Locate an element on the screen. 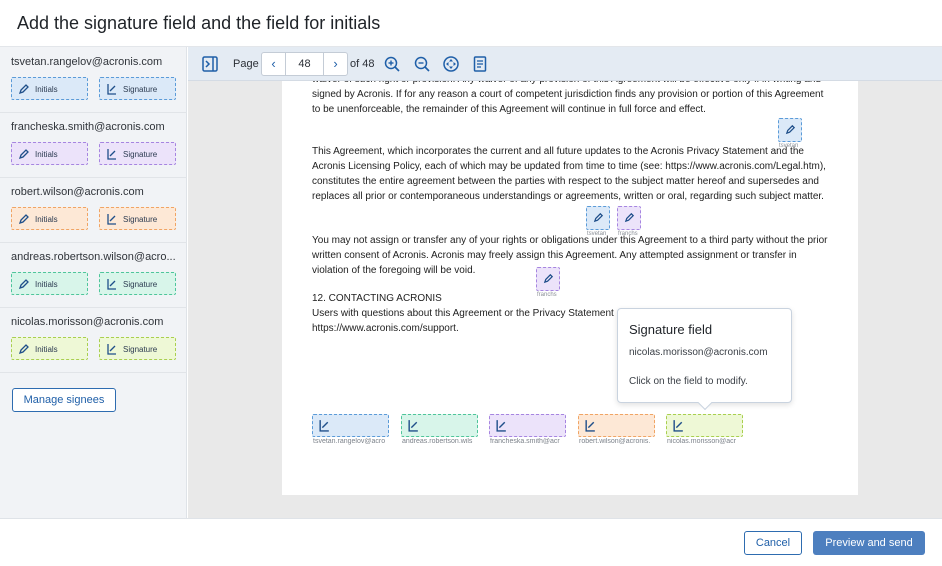 The image size is (942, 566). field-caption: robert.wilson@acronis. is located at coordinates (615, 441).